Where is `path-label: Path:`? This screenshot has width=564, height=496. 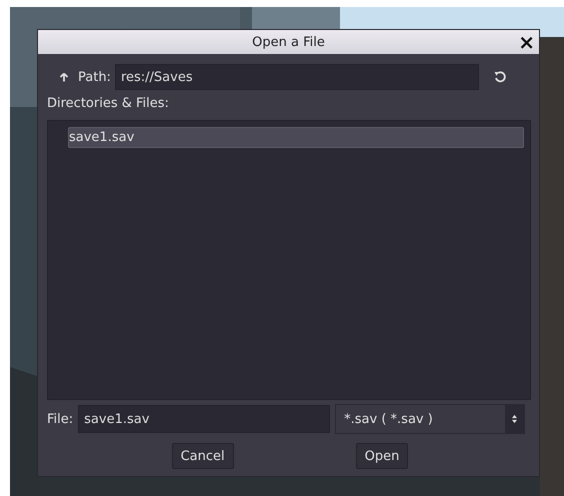 path-label: Path: is located at coordinates (94, 77).